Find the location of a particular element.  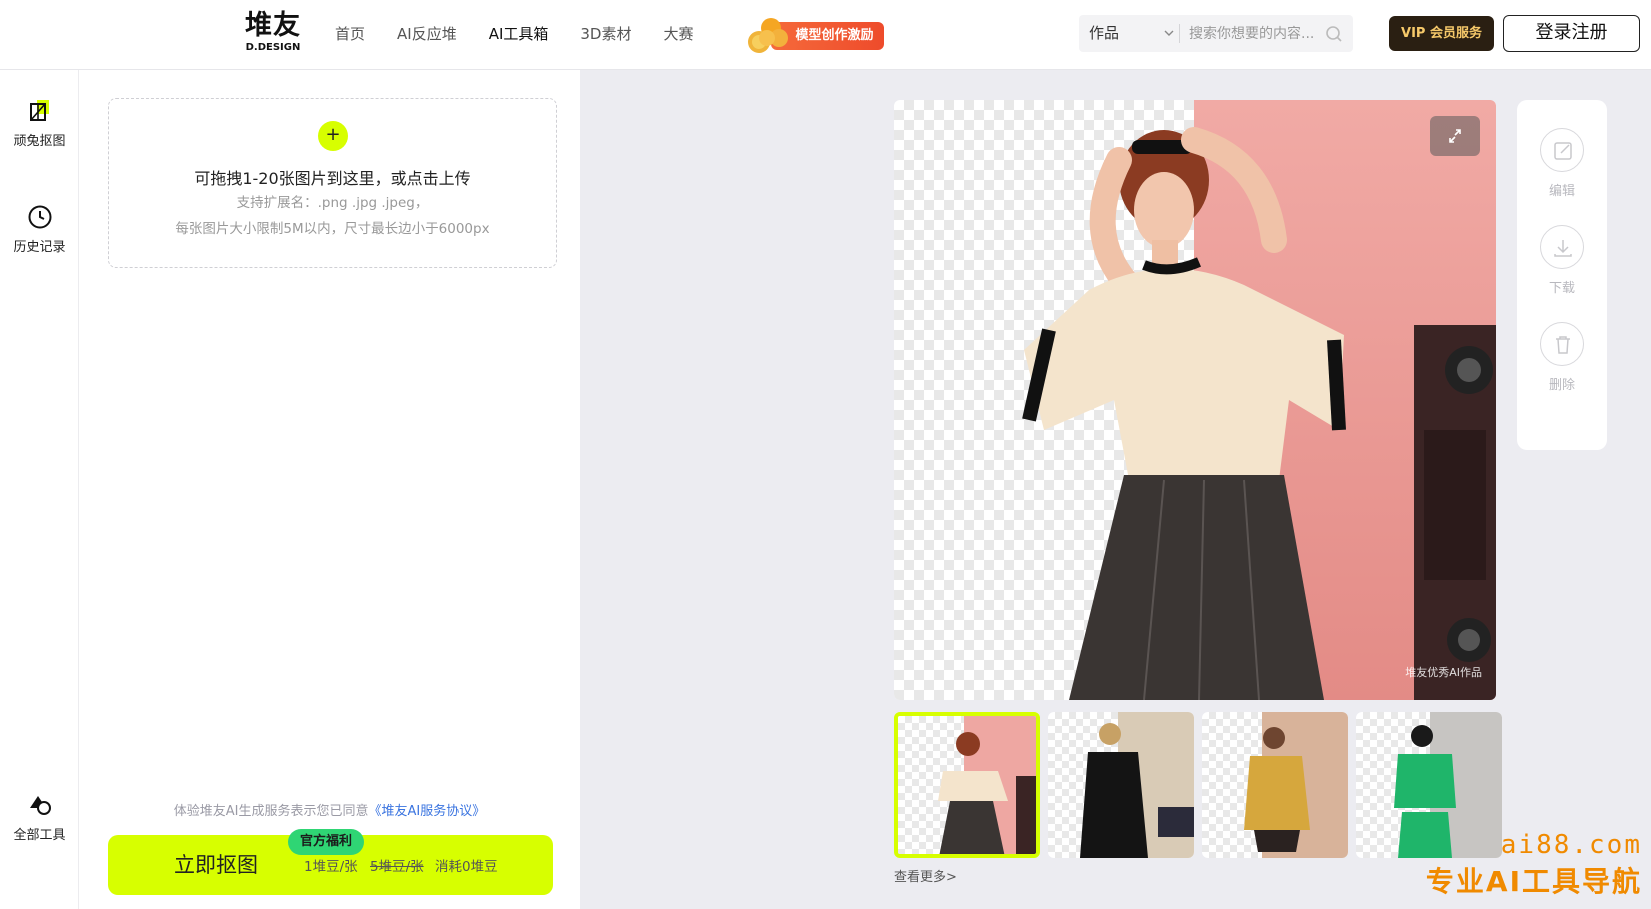

official-bonus-badge: 官方福利 is located at coordinates (326, 842).